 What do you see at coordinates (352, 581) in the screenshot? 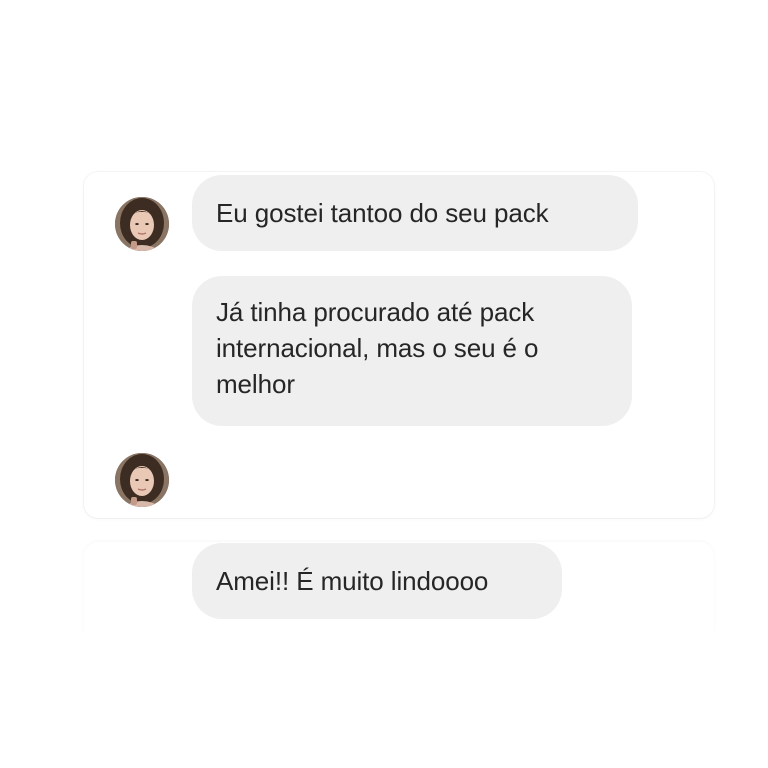
I see `message-text: Amei!! É muito lindoooo` at bounding box center [352, 581].